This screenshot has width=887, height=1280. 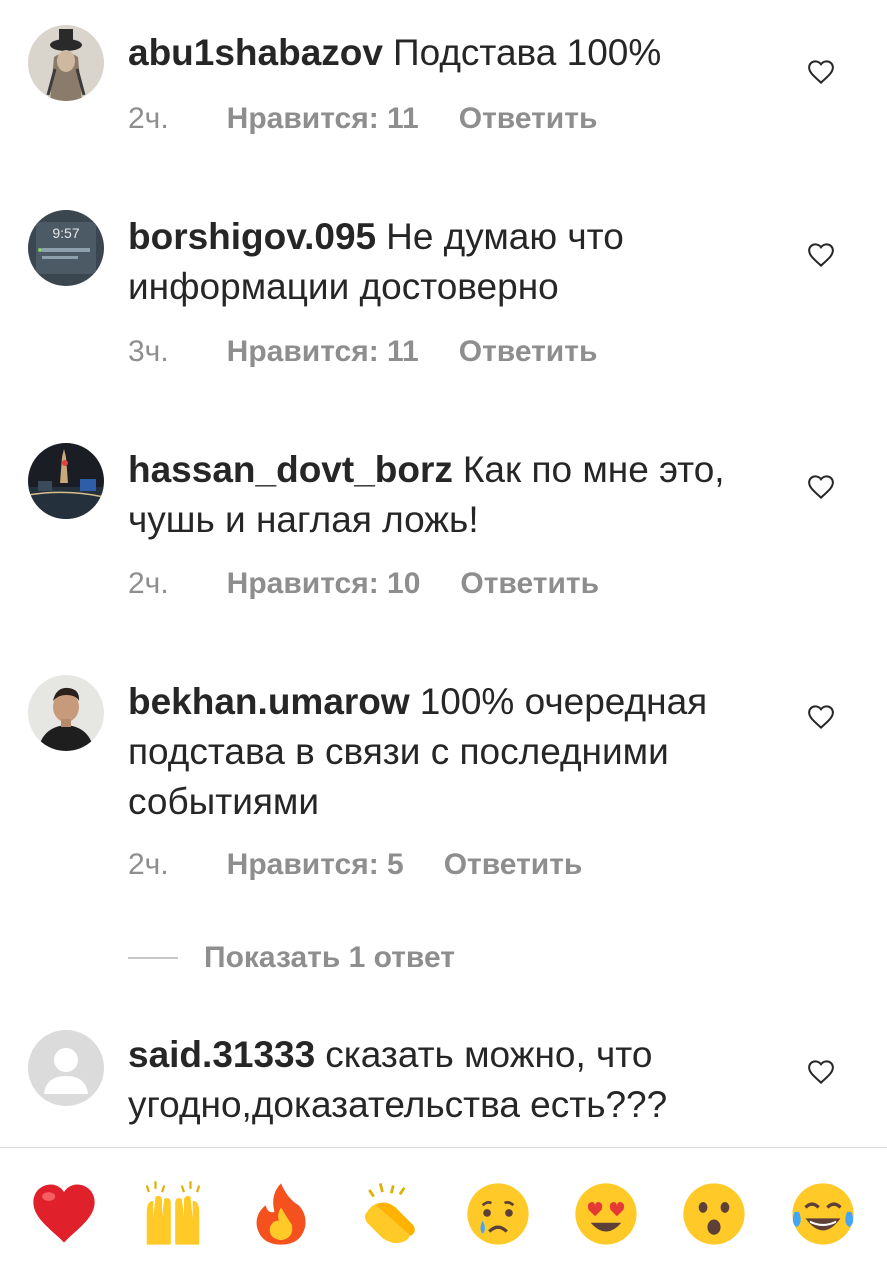 What do you see at coordinates (64, 1214) in the screenshot?
I see `heart-emoji-icon` at bounding box center [64, 1214].